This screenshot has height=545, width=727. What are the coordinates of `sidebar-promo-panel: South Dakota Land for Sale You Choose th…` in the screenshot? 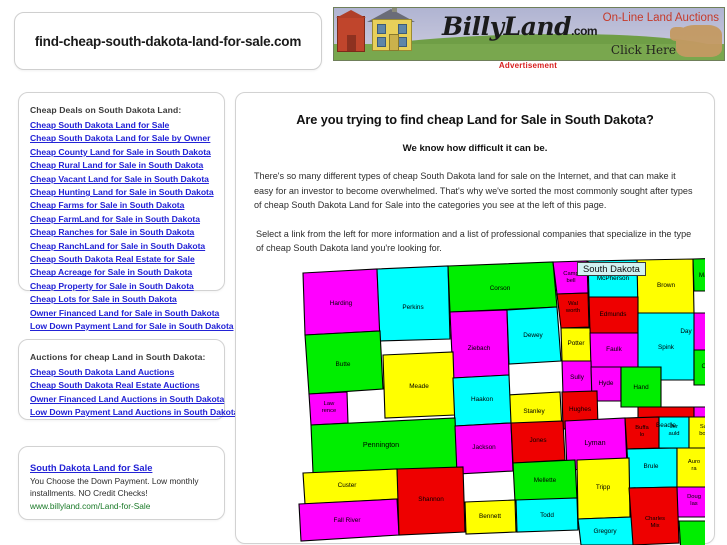 It's located at (121, 483).